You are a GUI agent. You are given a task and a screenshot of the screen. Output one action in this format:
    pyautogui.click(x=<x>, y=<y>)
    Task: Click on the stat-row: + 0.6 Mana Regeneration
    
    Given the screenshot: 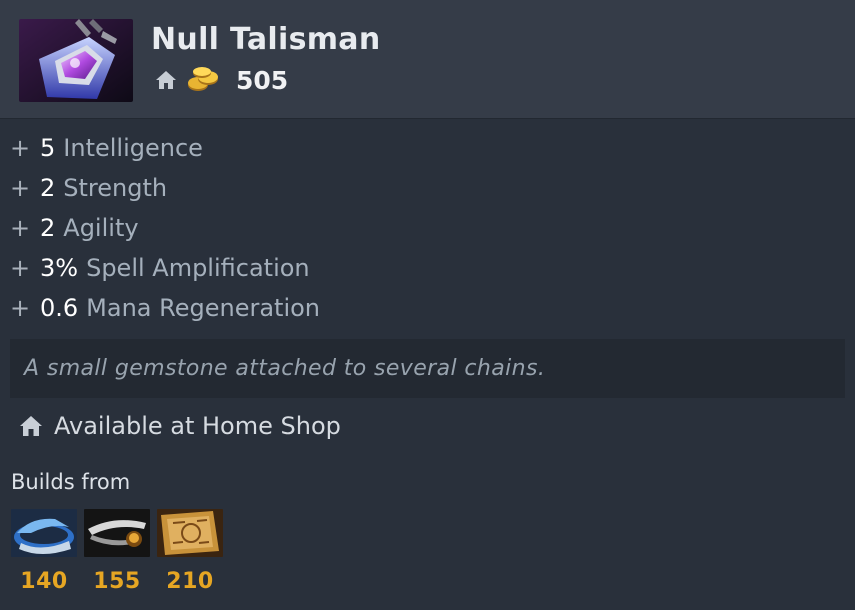 What is the action you would take?
    pyautogui.click(x=165, y=308)
    